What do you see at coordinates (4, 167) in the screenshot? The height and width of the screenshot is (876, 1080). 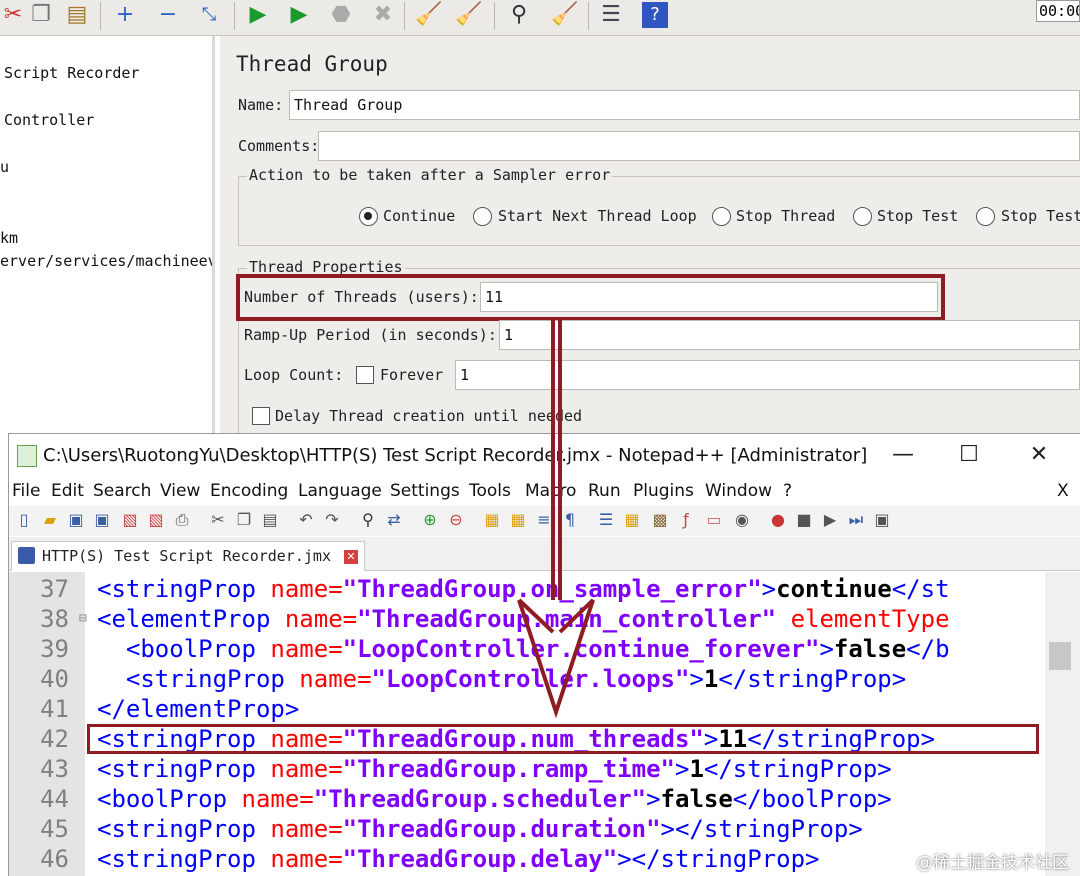 I see `tree-item: u` at bounding box center [4, 167].